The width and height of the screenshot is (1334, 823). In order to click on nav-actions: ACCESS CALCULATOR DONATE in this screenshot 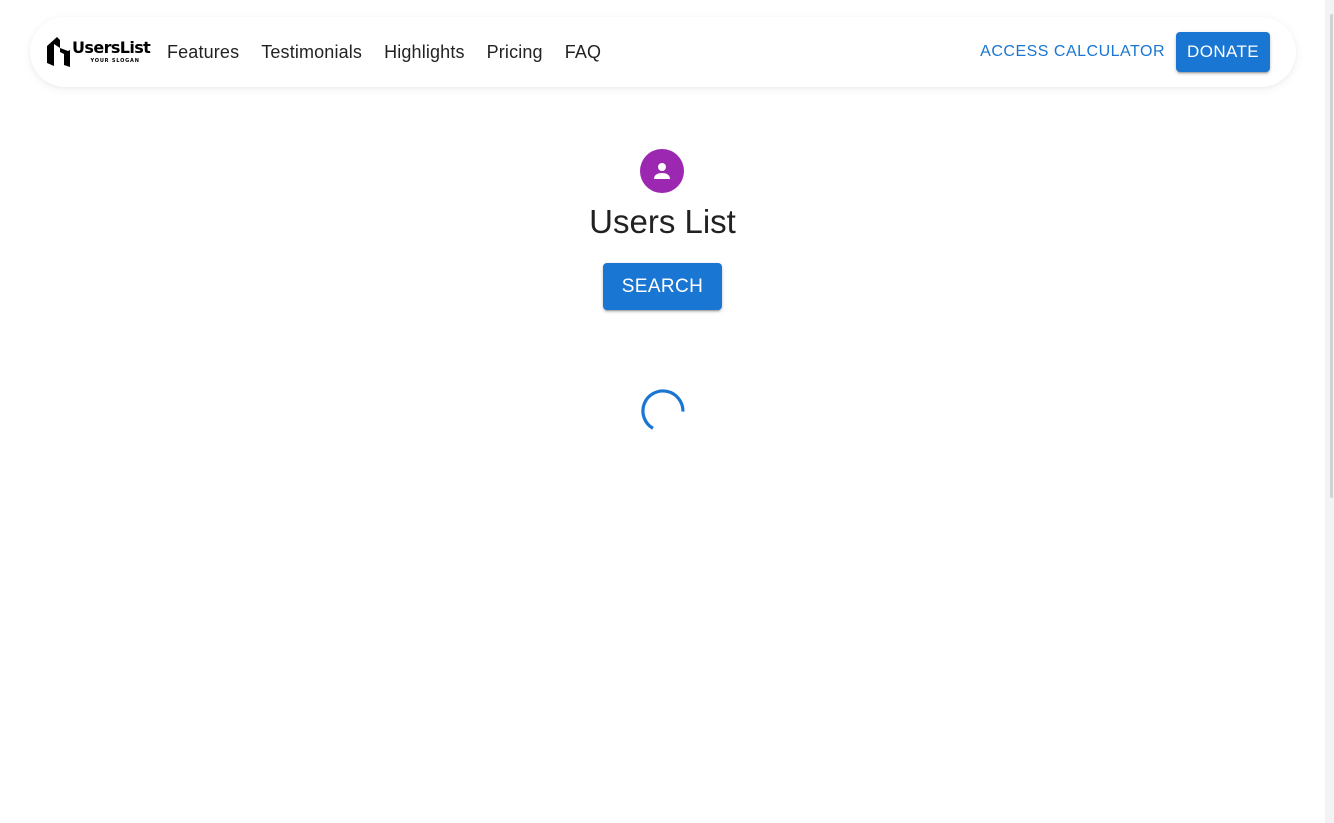, I will do `click(1125, 52)`.